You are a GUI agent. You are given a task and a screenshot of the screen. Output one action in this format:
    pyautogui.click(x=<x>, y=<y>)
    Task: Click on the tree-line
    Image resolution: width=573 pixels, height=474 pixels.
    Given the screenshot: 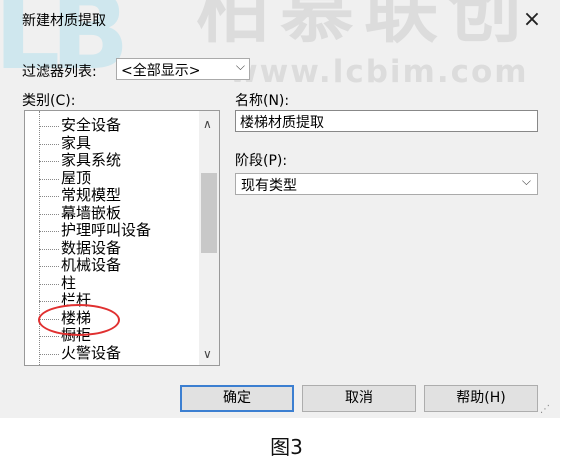 What is the action you would take?
    pyautogui.click(x=39, y=238)
    